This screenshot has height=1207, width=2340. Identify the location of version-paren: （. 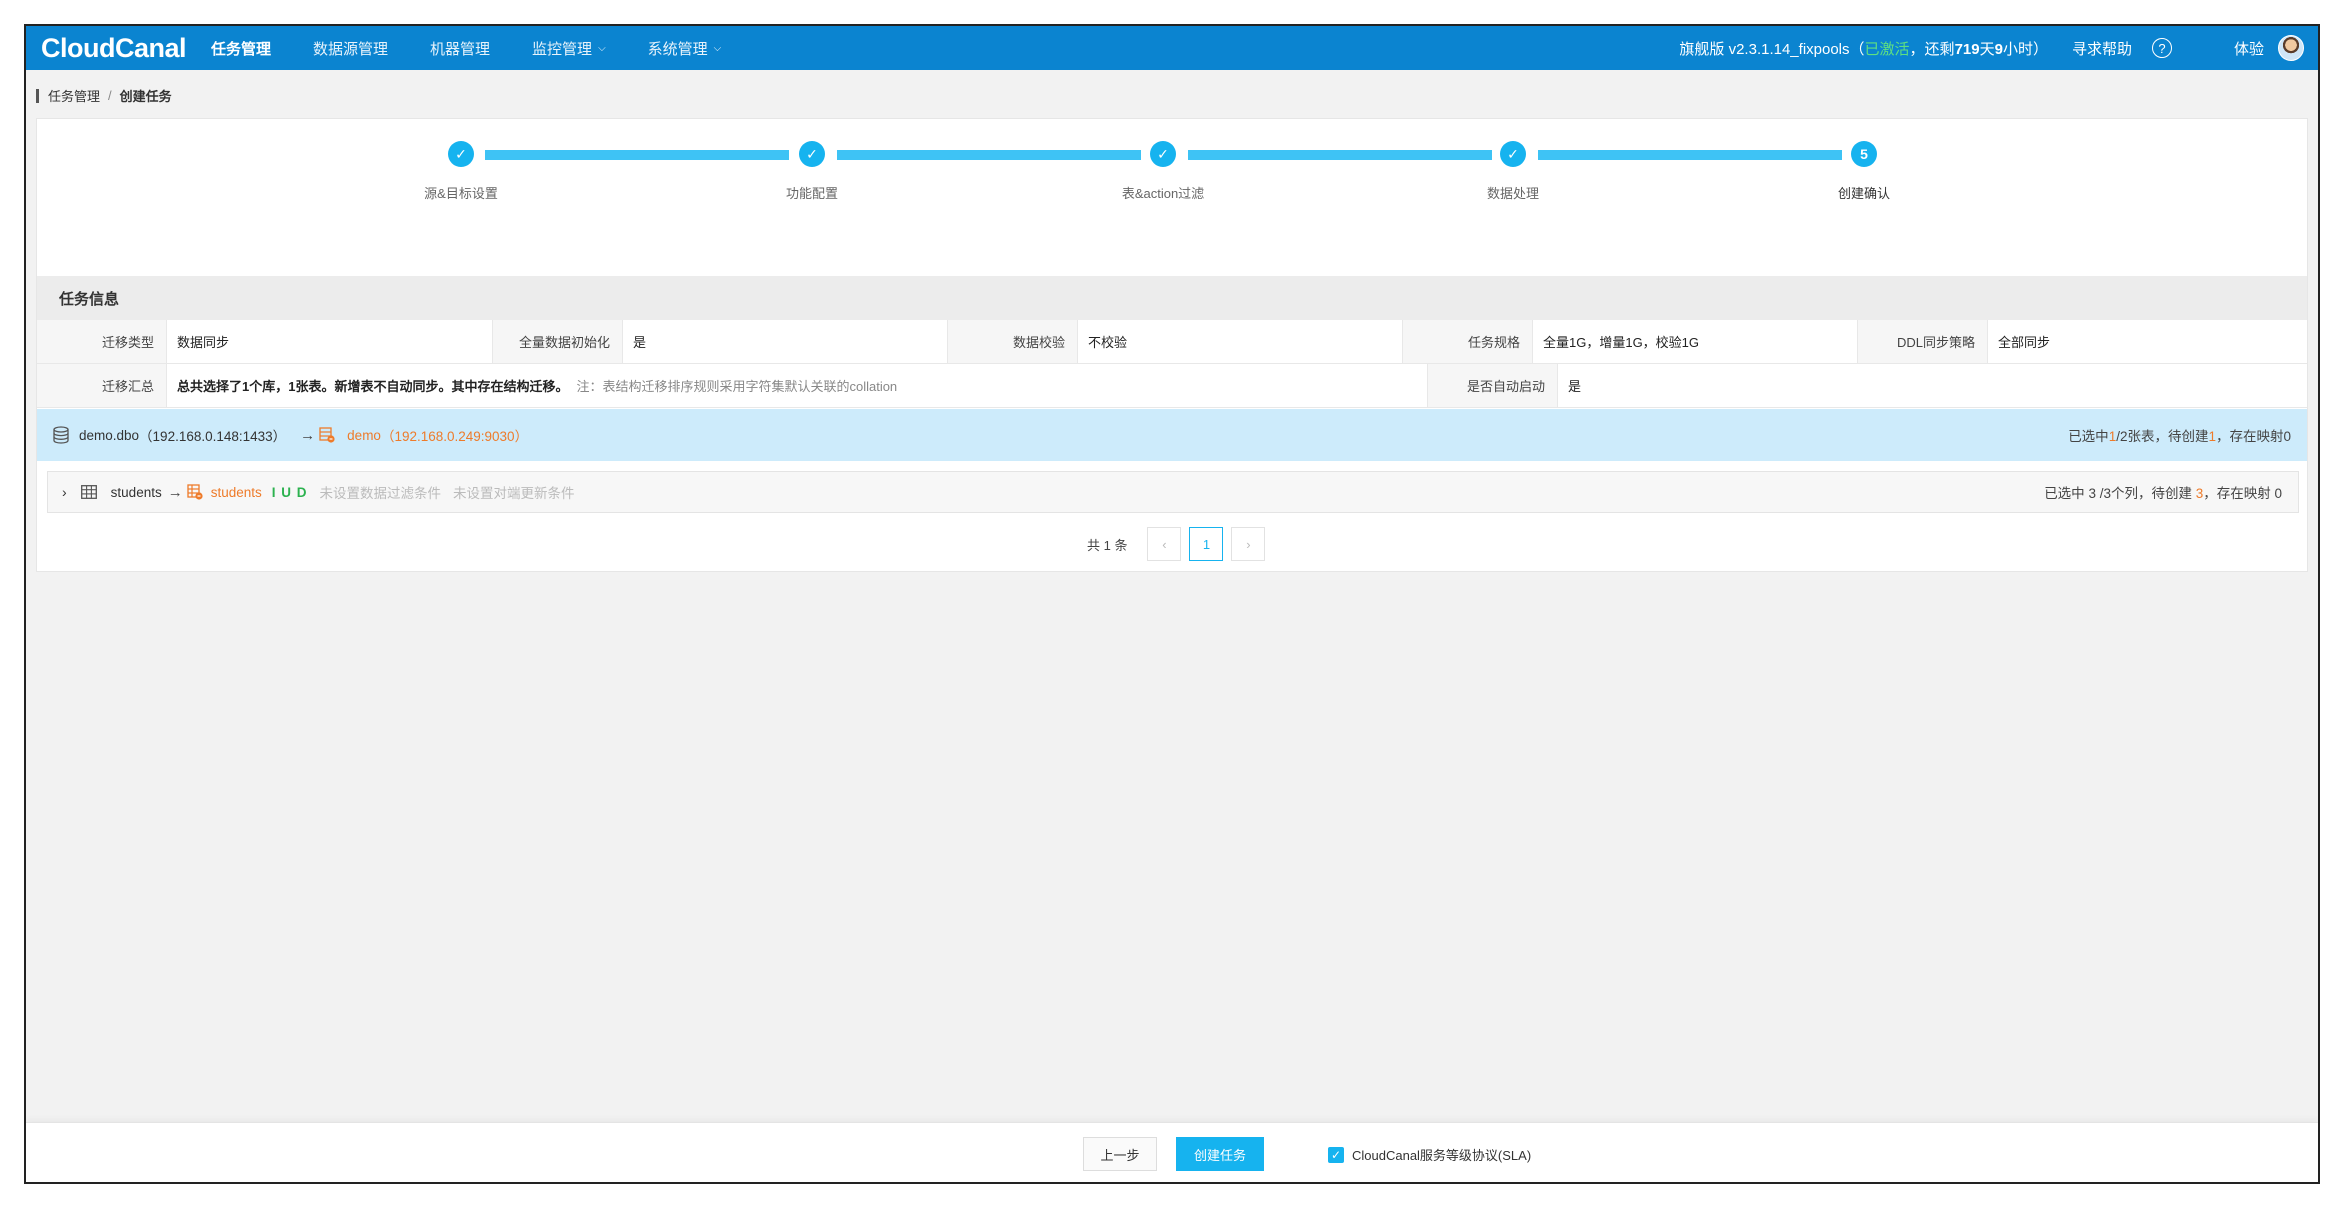
(1857, 49).